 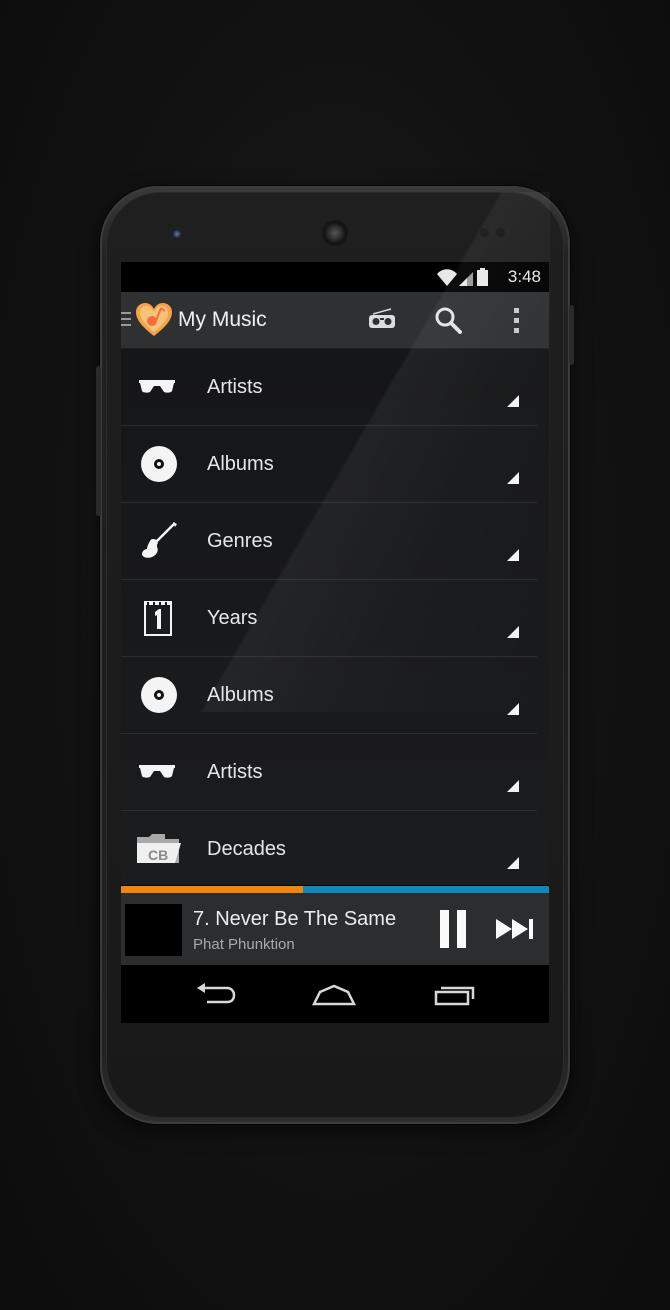 I want to click on calendar-icon, so click(x=158, y=618).